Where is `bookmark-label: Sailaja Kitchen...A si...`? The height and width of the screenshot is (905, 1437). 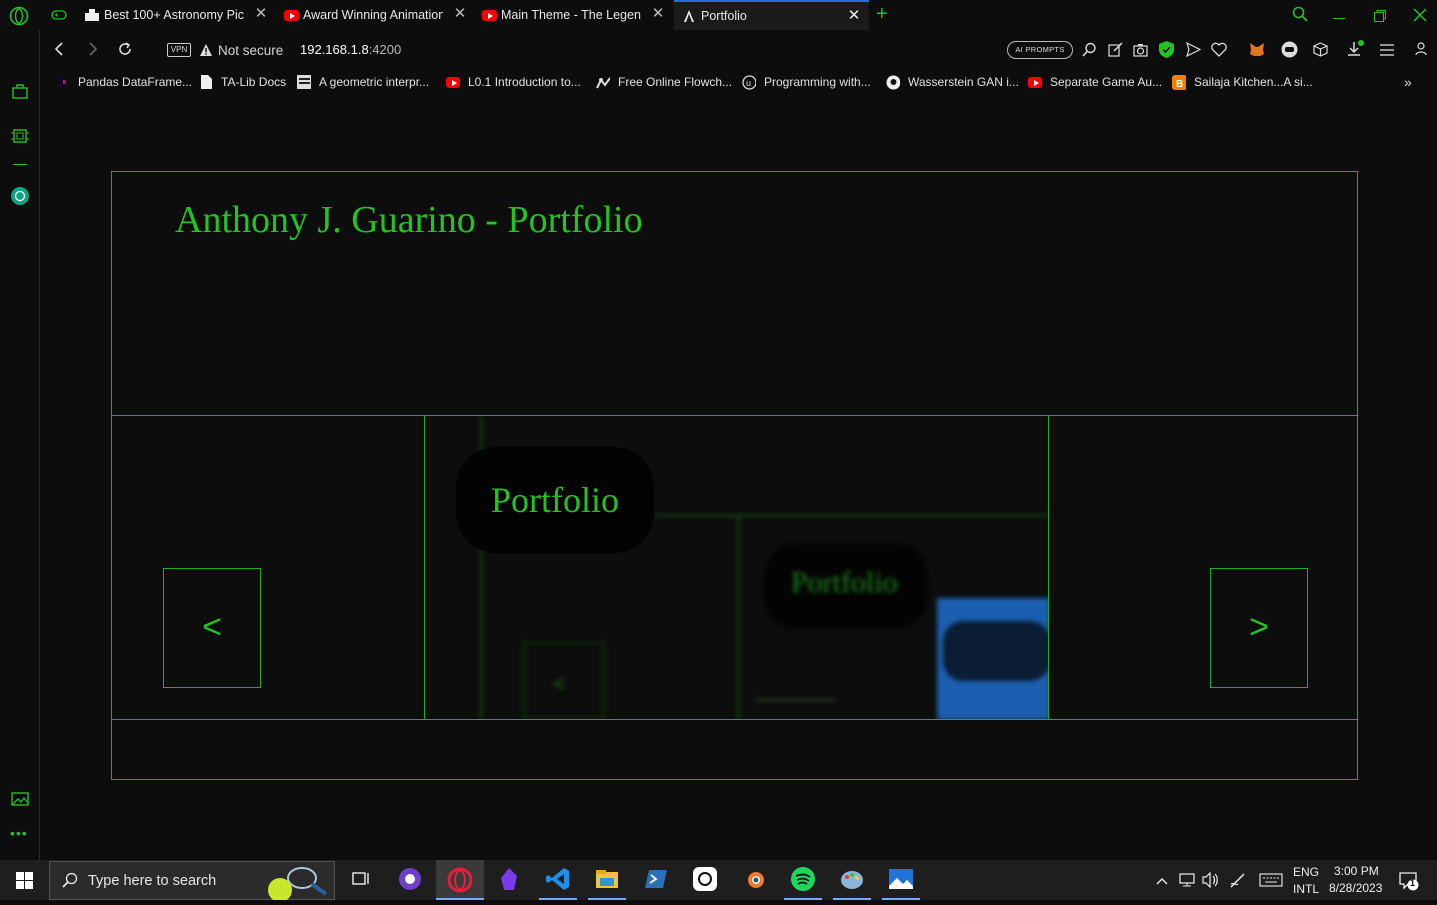 bookmark-label: Sailaja Kitchen...A si... is located at coordinates (1253, 82).